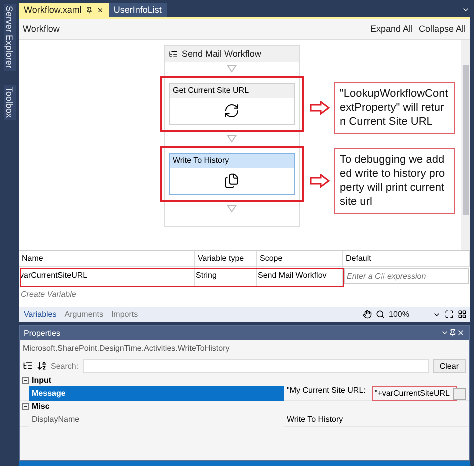 This screenshot has height=466, width=474. I want to click on type-name: Microsoft.SharePoint.DesignTime.Activities.WriteToHistory, so click(126, 349).